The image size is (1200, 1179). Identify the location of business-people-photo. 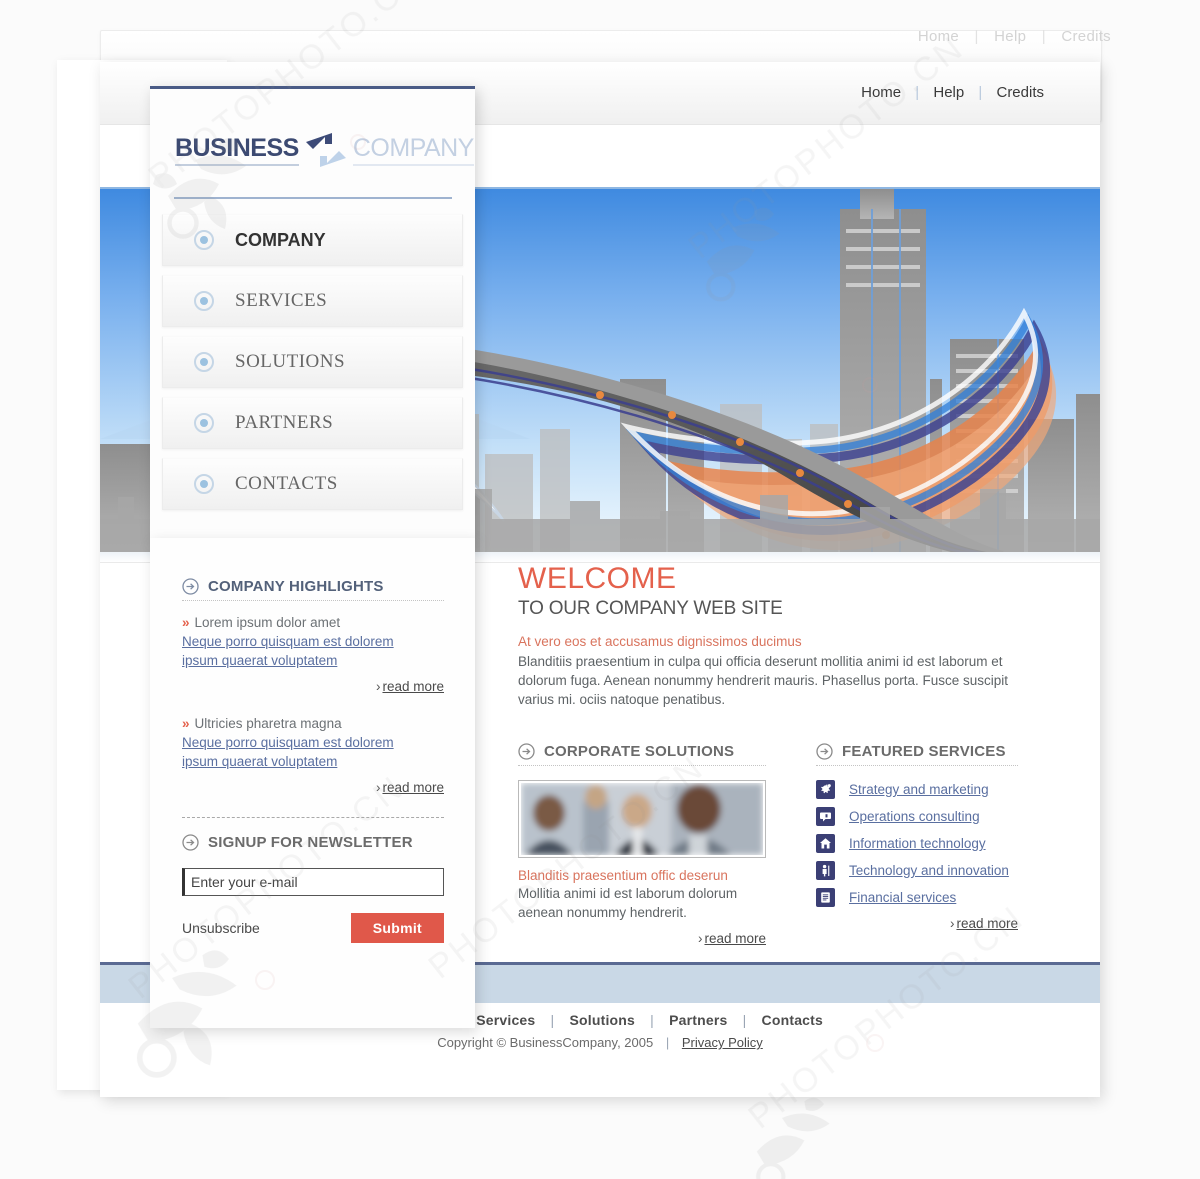
(642, 819).